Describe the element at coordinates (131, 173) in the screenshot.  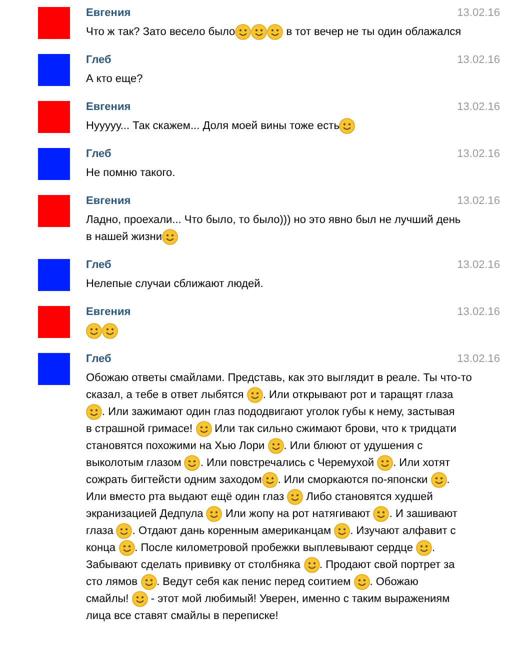
I see `message-text: Не помню такого.` at that location.